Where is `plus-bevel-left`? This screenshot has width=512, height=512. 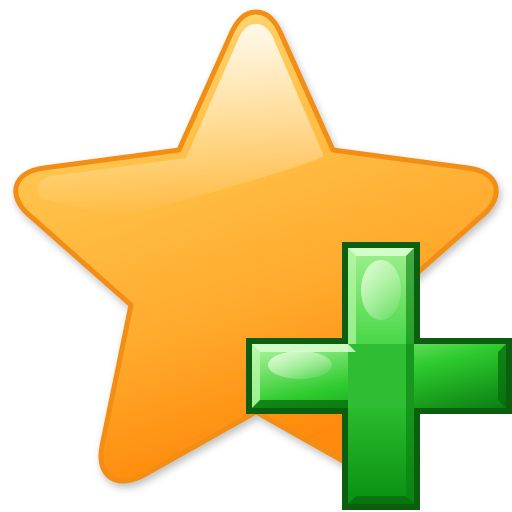 plus-bevel-left is located at coordinates (304, 348).